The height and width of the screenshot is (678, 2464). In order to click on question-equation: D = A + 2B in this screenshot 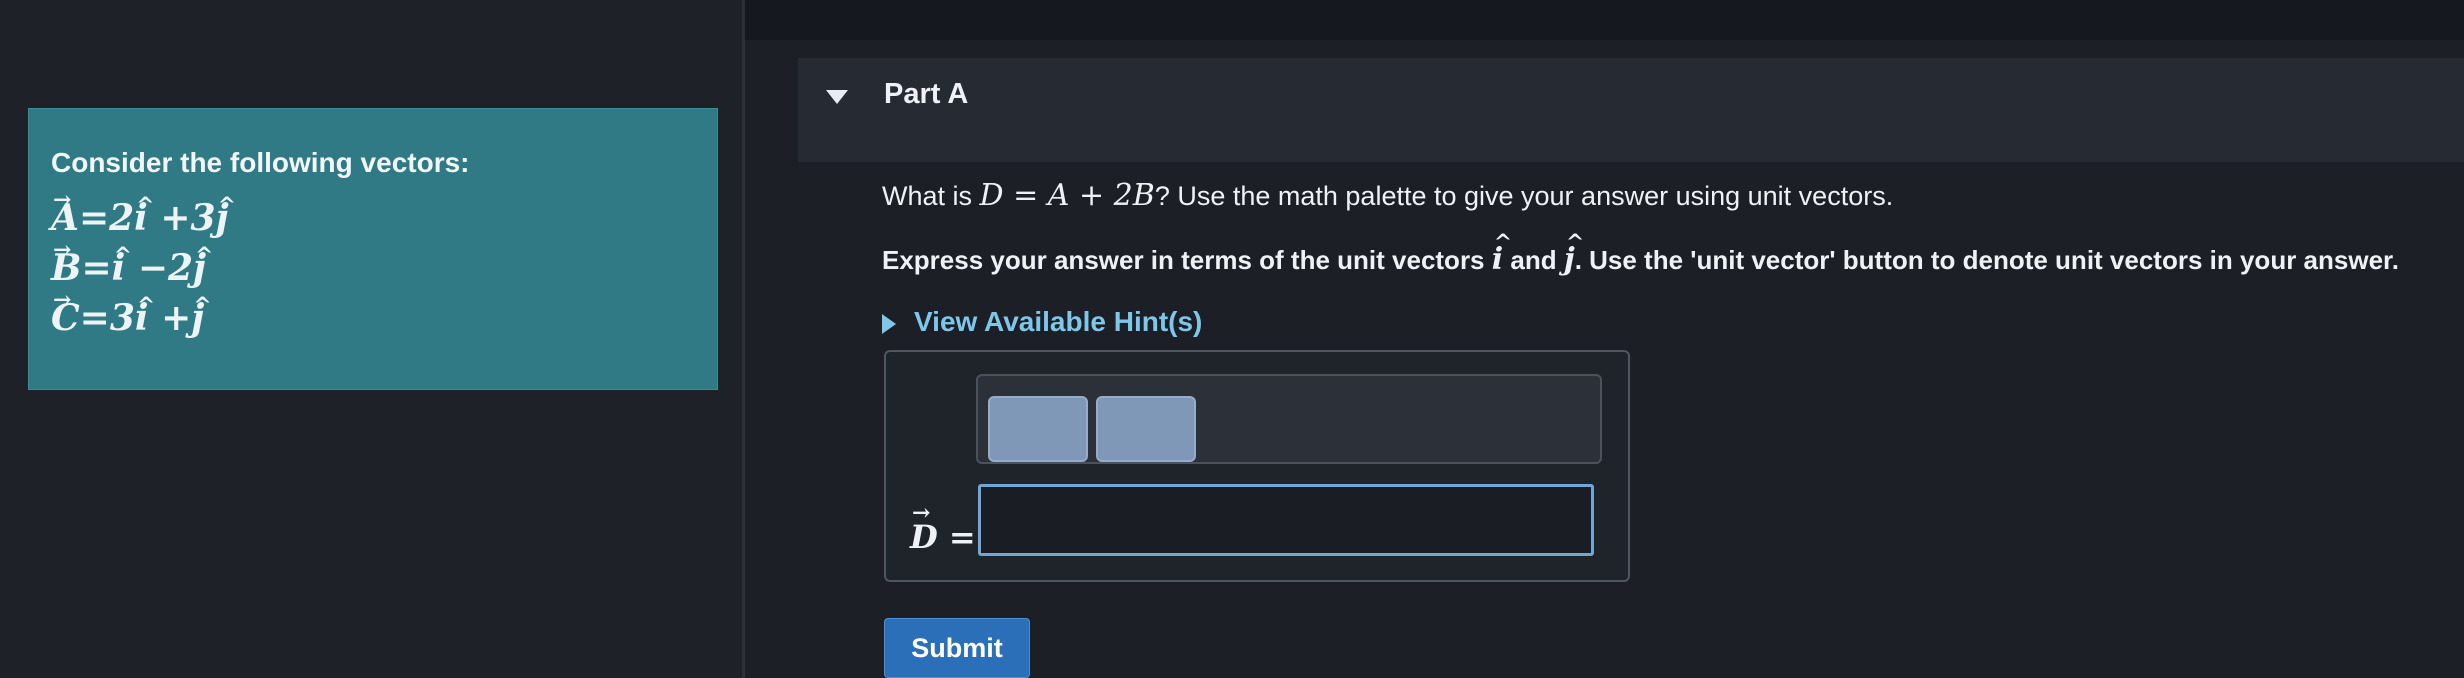, I will do `click(1067, 195)`.